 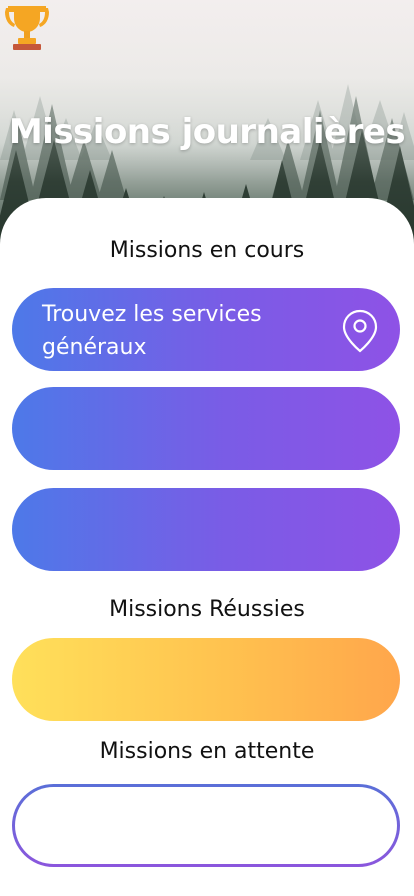 I want to click on trophy-icon, so click(x=27, y=28).